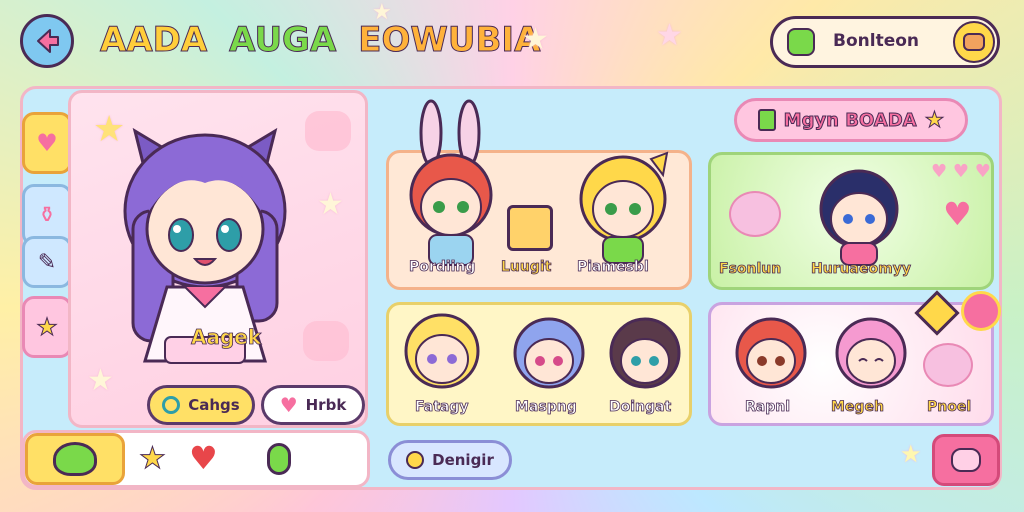 The image size is (1024, 512). Describe the element at coordinates (949, 407) in the screenshot. I see `member-name: Pnoel` at that location.